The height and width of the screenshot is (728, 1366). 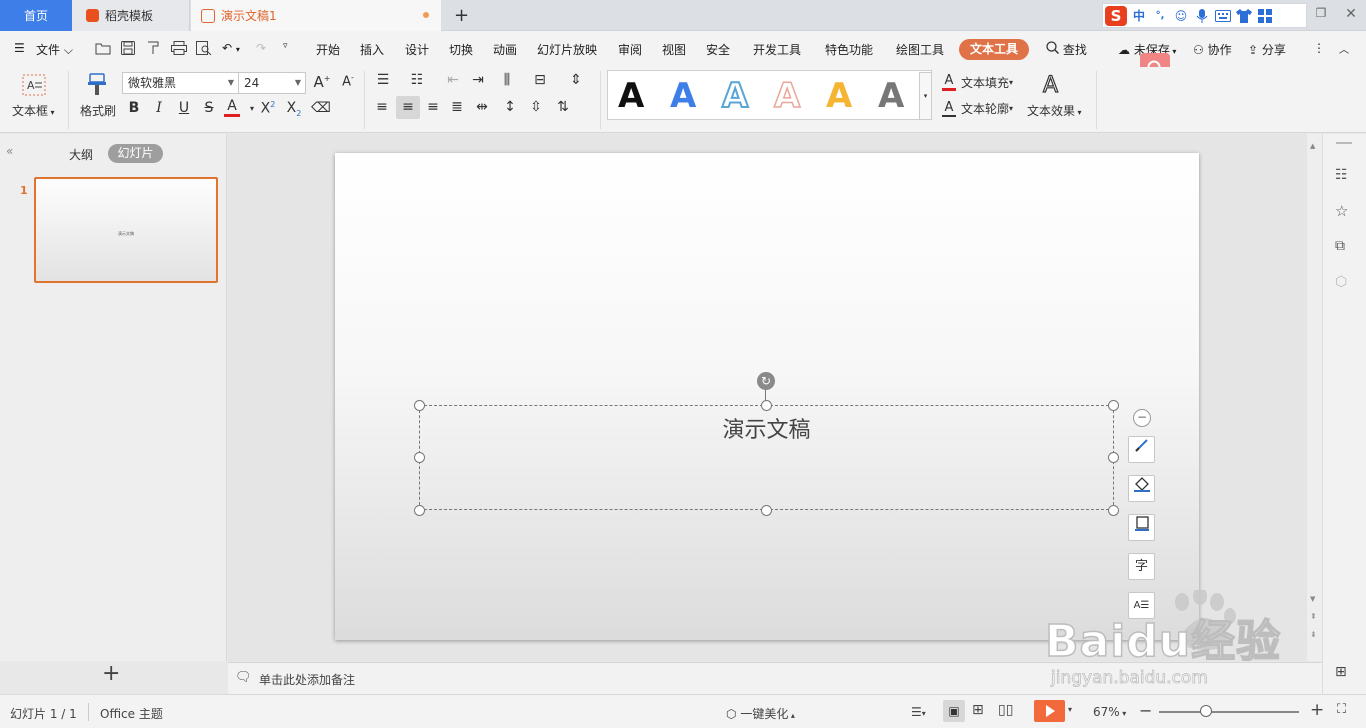 What do you see at coordinates (1341, 211) in the screenshot?
I see `animation-star-icon: ☆` at bounding box center [1341, 211].